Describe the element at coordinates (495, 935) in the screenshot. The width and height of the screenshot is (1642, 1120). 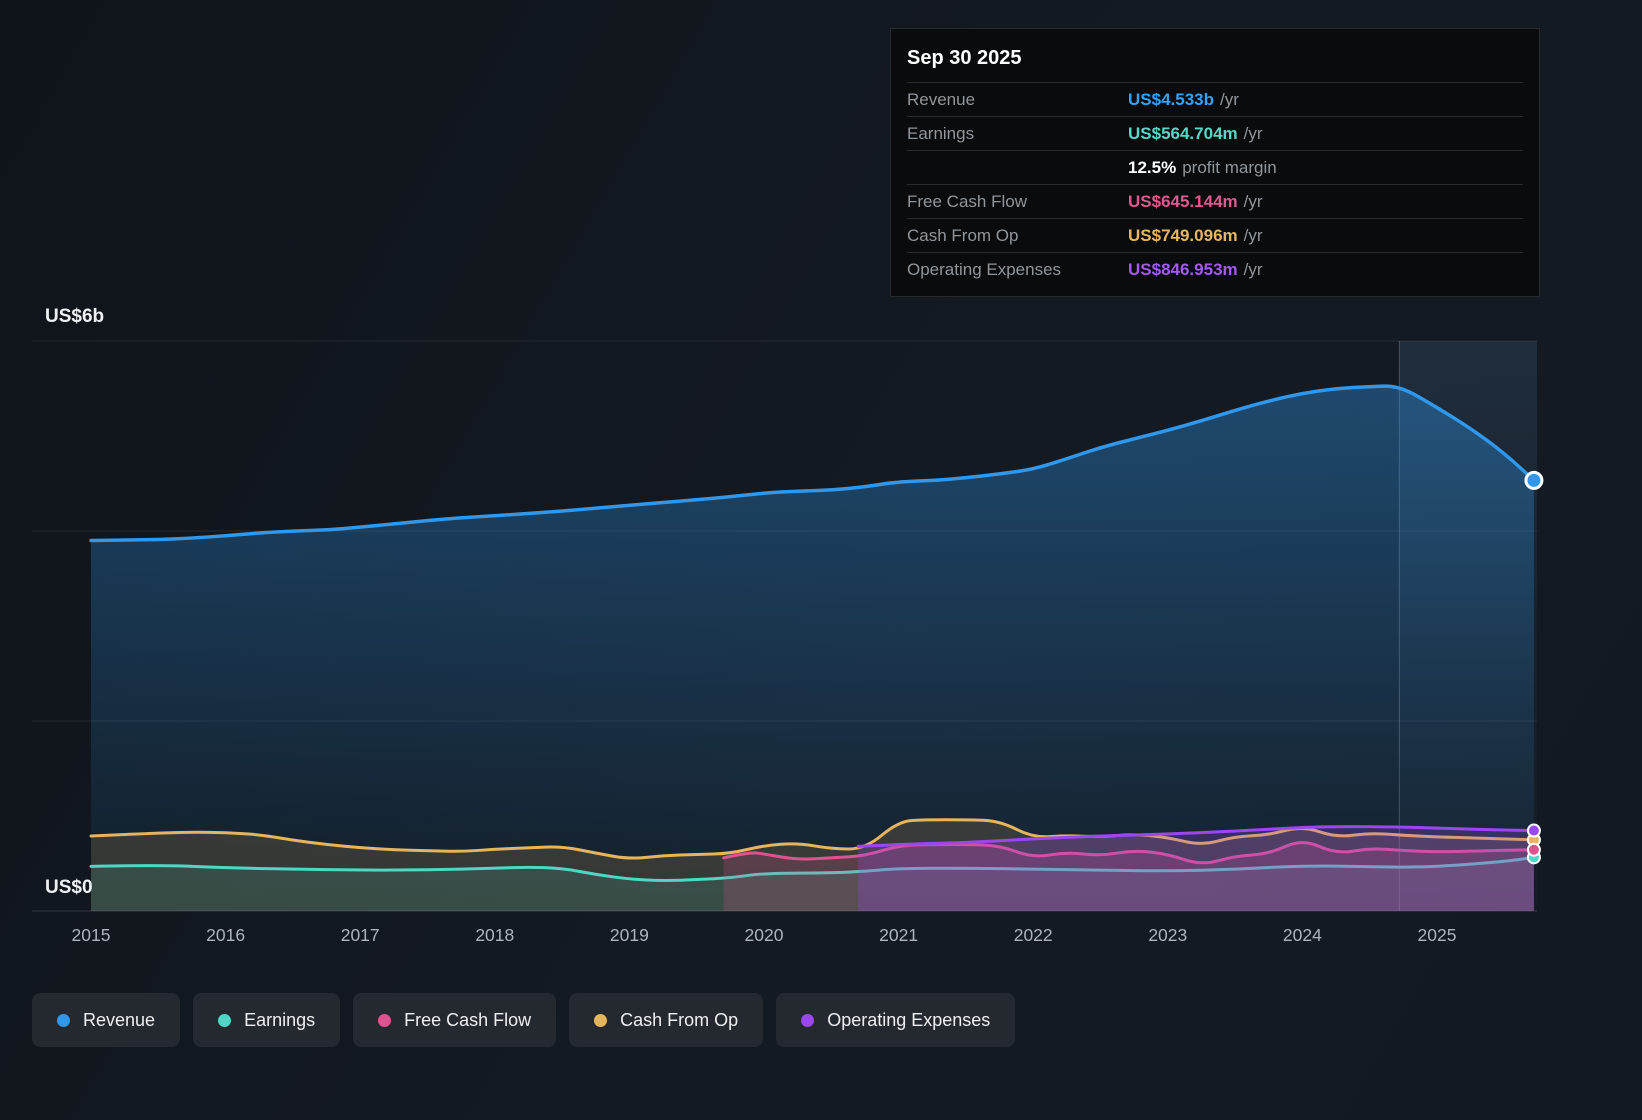
I see `x-axis-label-2018: 2018` at that location.